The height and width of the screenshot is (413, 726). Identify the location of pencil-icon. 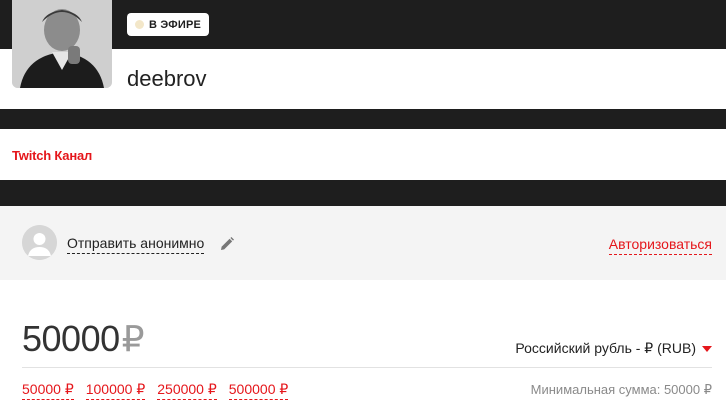
(227, 244).